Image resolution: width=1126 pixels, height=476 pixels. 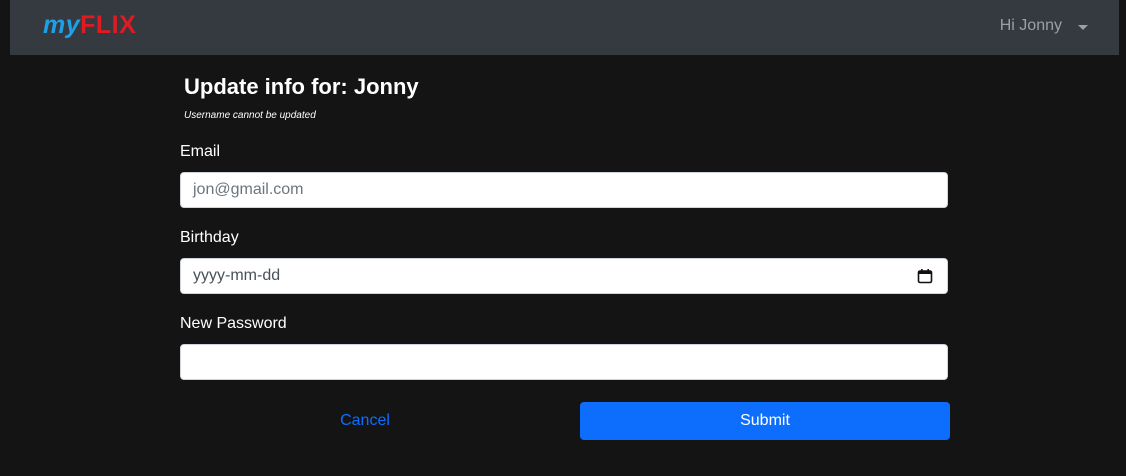 What do you see at coordinates (1083, 27) in the screenshot?
I see `chevron-down-icon` at bounding box center [1083, 27].